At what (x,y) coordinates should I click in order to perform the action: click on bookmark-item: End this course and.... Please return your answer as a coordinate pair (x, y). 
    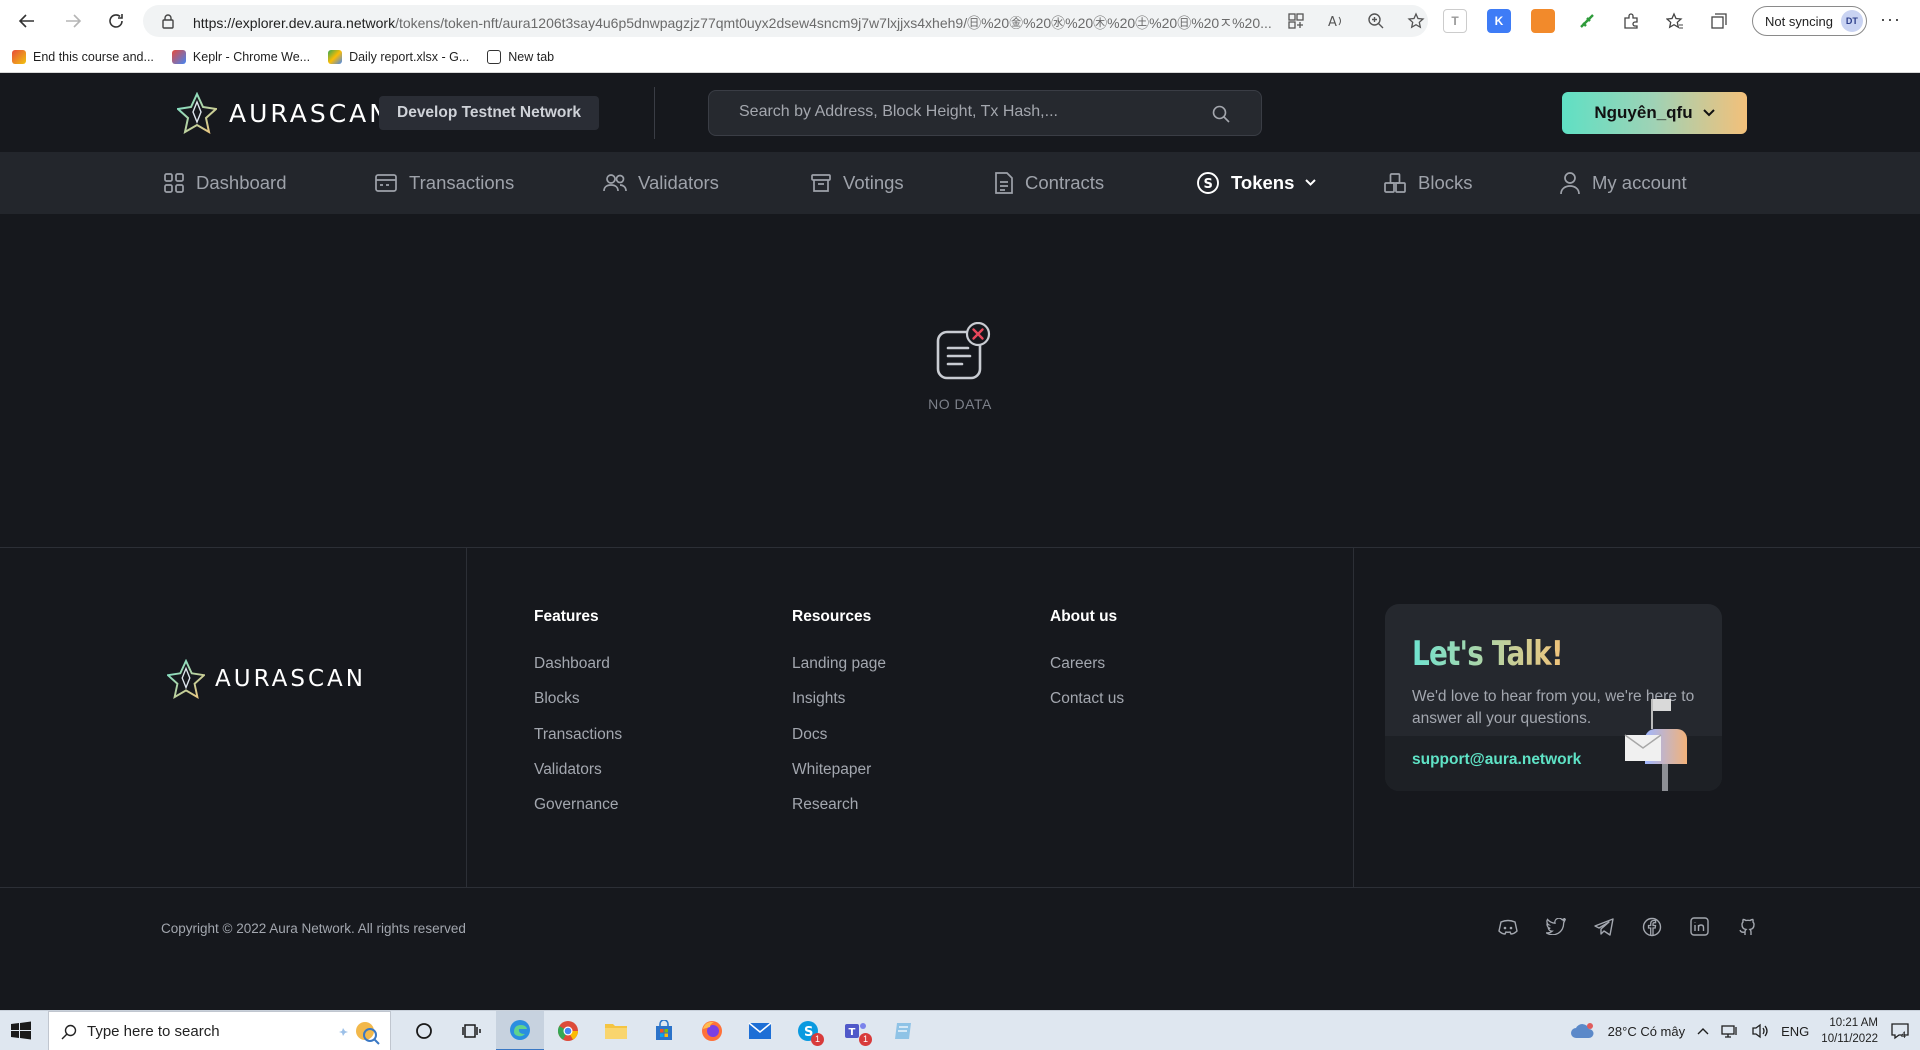
    Looking at the image, I should click on (83, 57).